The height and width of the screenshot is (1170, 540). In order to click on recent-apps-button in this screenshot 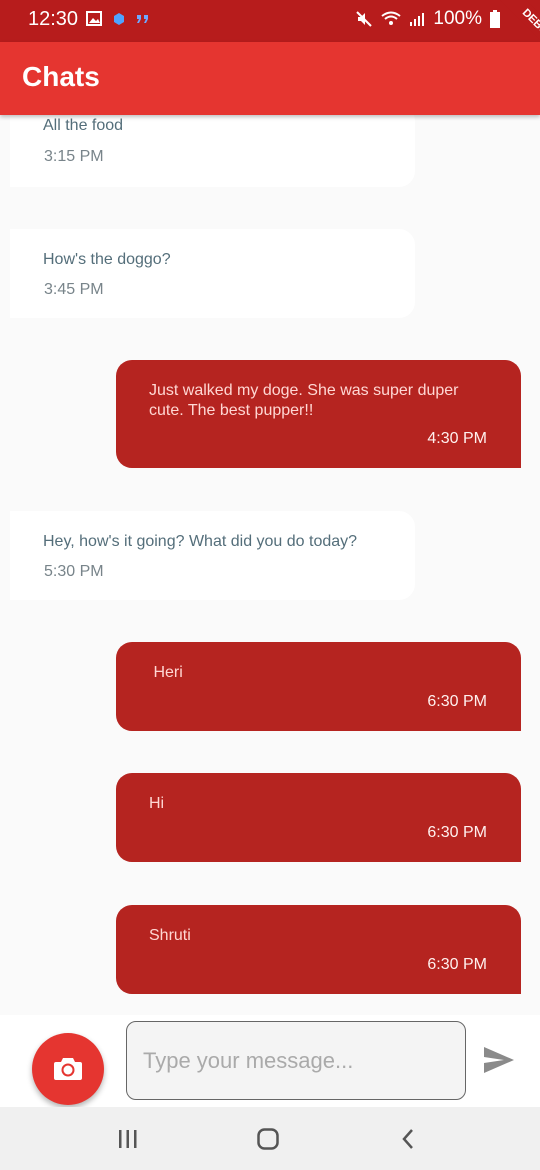, I will do `click(128, 1139)`.